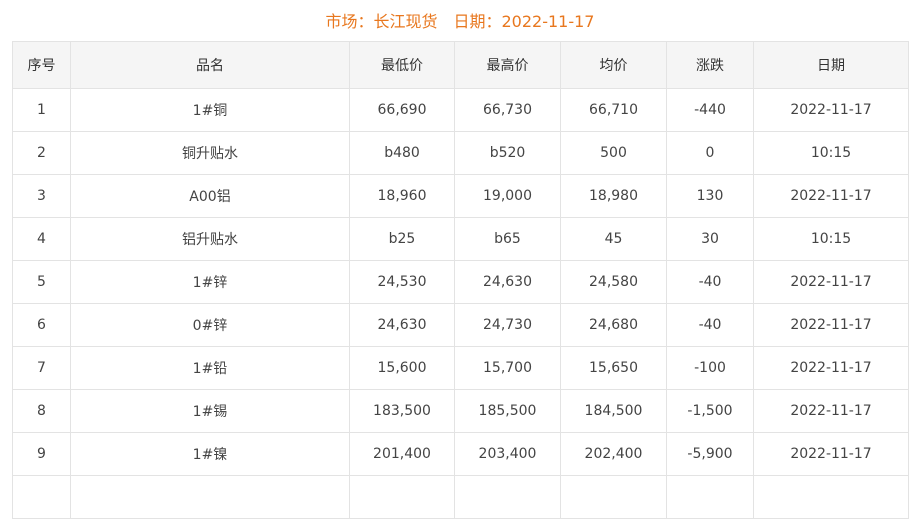  I want to click on market-label: 市场：长江现货, so click(381, 21).